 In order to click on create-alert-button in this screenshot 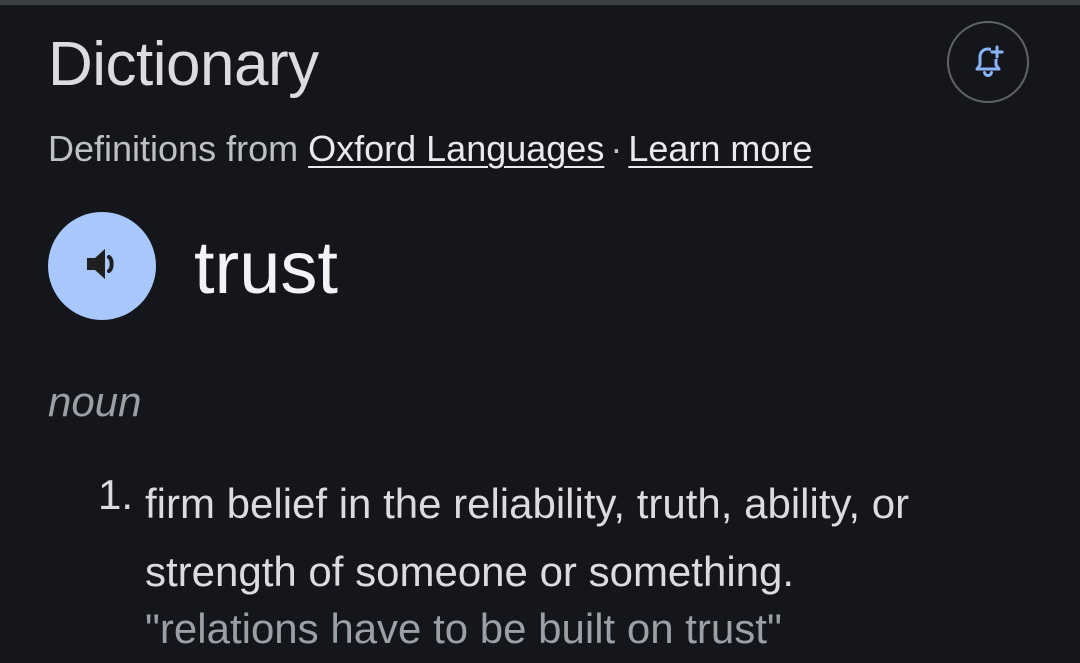, I will do `click(988, 62)`.